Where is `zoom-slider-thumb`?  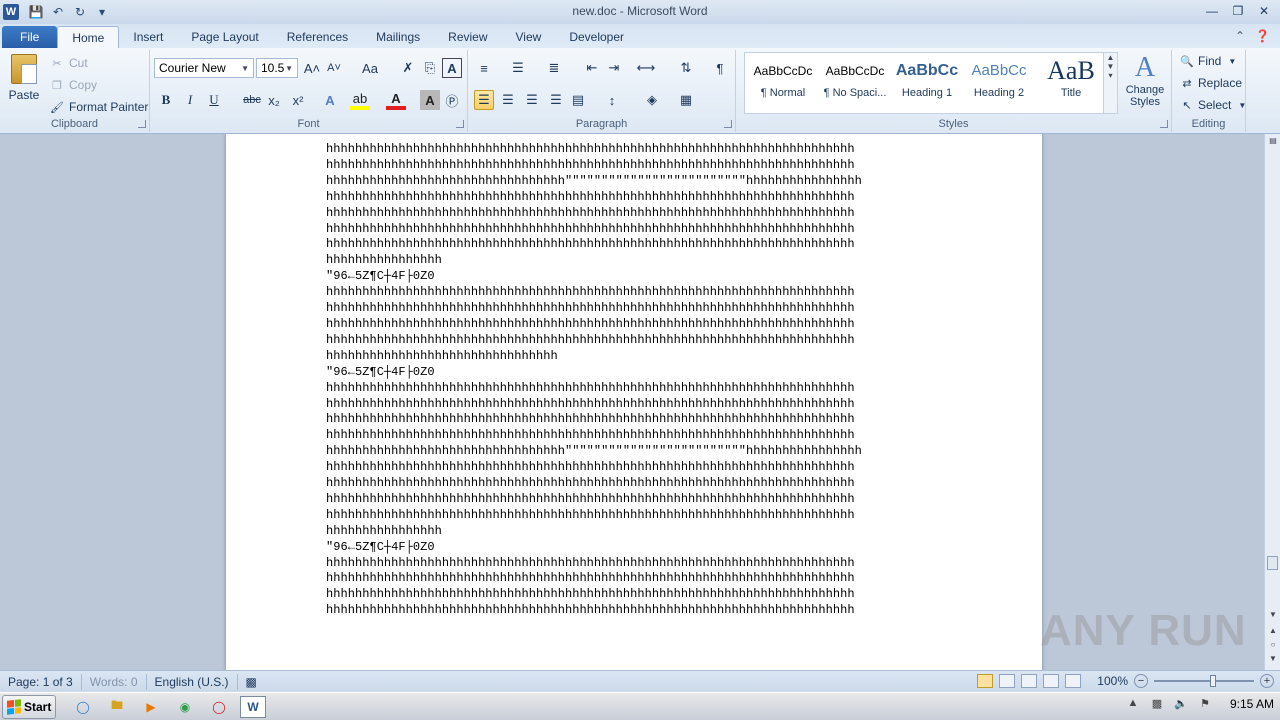
zoom-slider-thumb is located at coordinates (1213, 681).